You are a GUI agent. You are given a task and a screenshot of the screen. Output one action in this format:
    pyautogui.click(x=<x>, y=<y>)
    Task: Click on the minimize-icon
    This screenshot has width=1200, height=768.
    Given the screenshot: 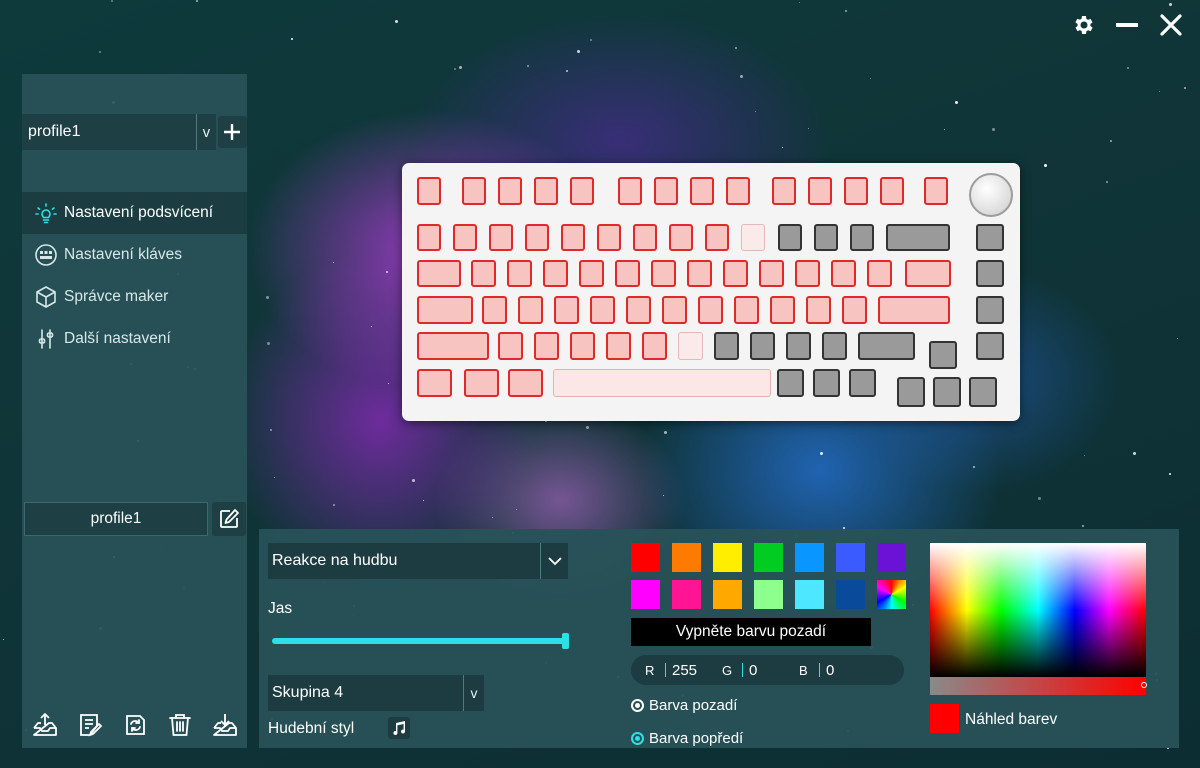 What is the action you would take?
    pyautogui.click(x=1127, y=25)
    